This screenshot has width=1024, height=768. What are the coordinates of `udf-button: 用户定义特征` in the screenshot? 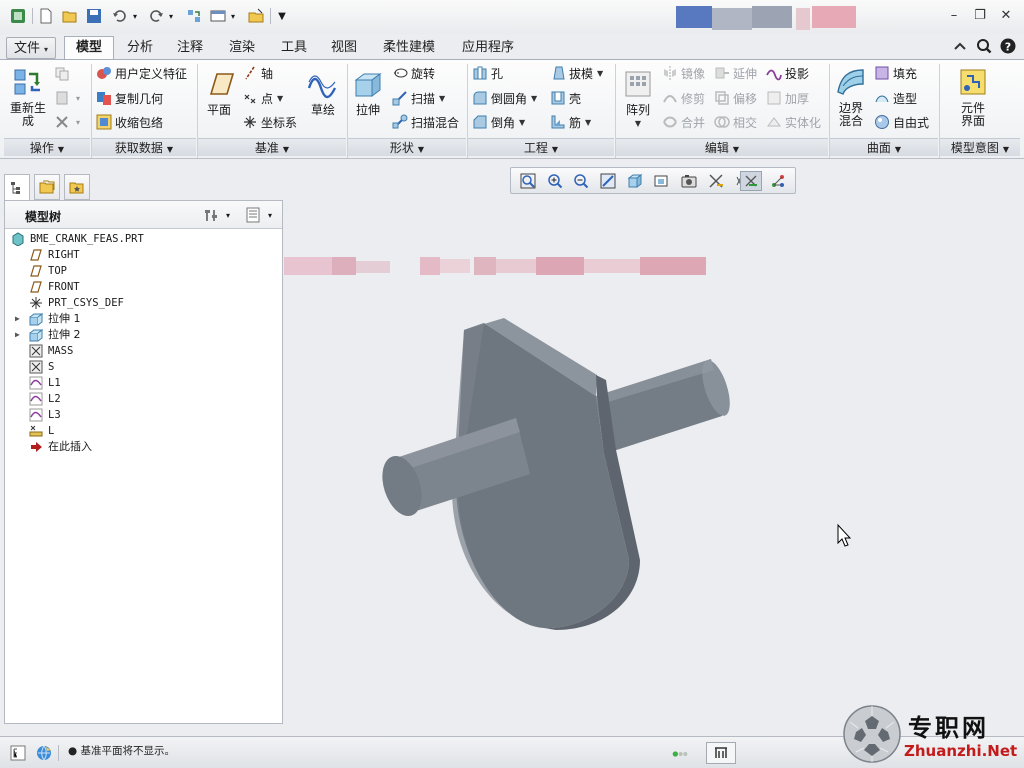 It's located at (141, 73).